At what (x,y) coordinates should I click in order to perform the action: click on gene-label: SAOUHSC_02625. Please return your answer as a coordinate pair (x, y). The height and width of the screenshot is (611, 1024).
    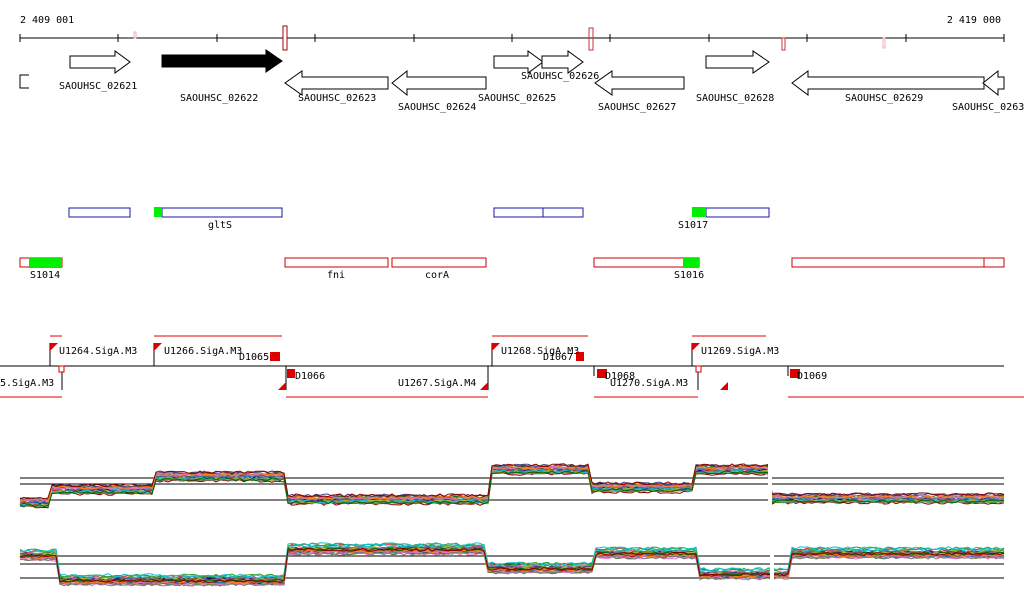
    Looking at the image, I should click on (517, 98).